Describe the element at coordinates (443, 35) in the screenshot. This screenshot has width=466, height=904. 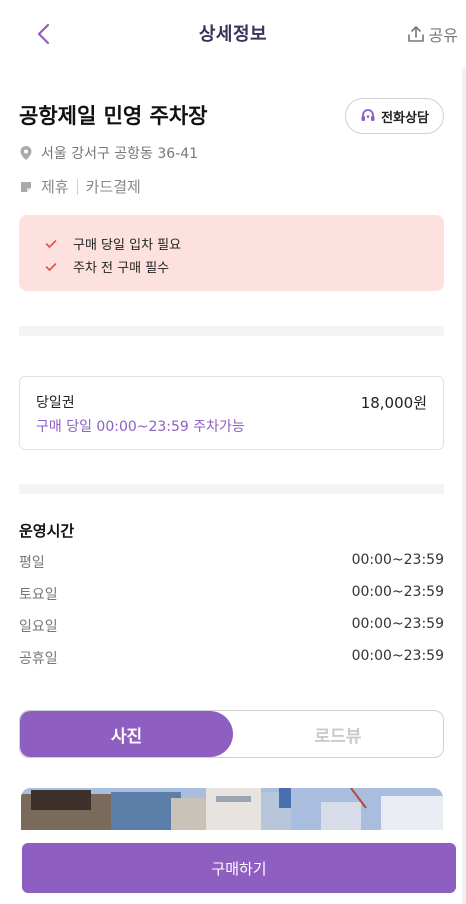
I see `share-label: 공유` at that location.